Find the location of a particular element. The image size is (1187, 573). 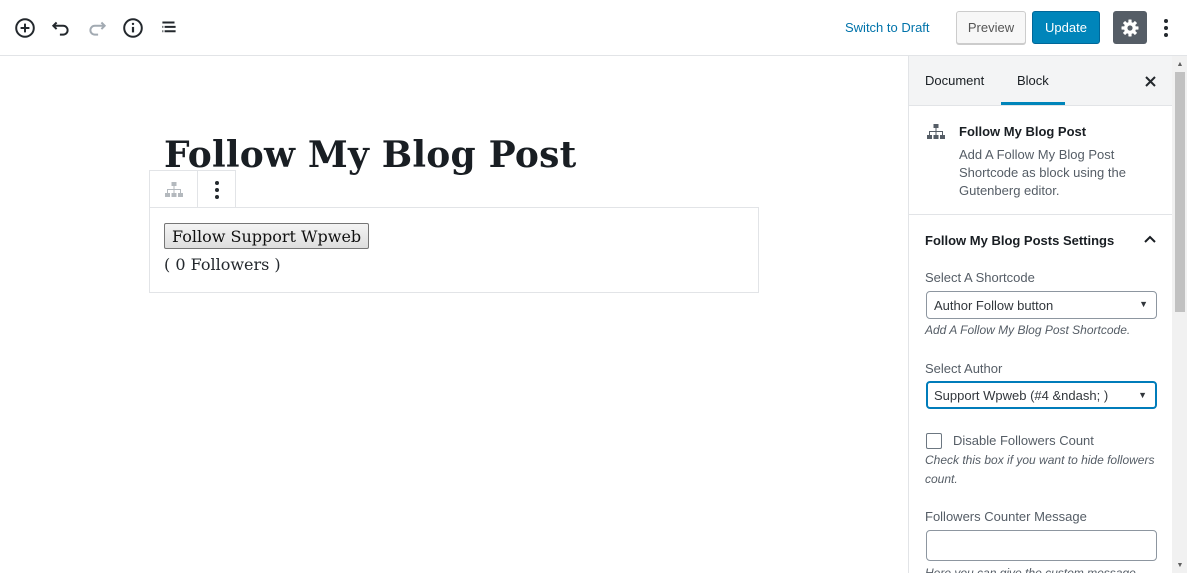

block-navigation-icon is located at coordinates (169, 28).